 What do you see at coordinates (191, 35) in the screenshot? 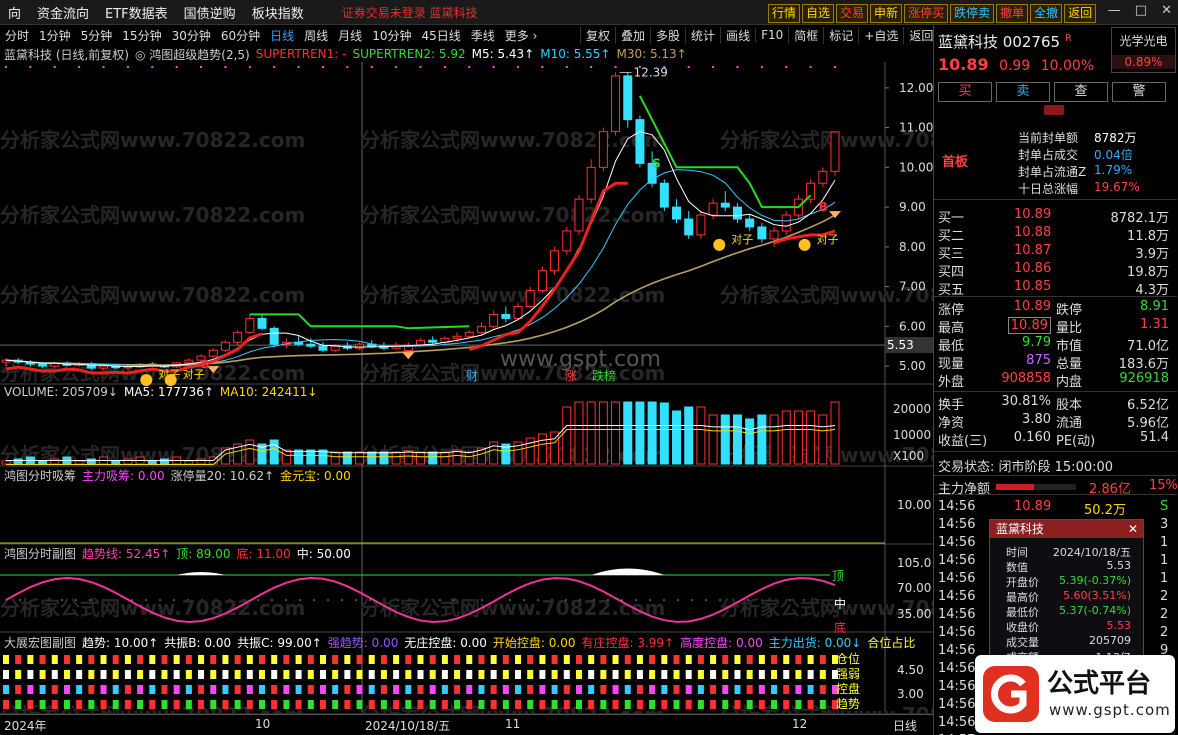
I see `period-tab-4: 30分钟` at bounding box center [191, 35].